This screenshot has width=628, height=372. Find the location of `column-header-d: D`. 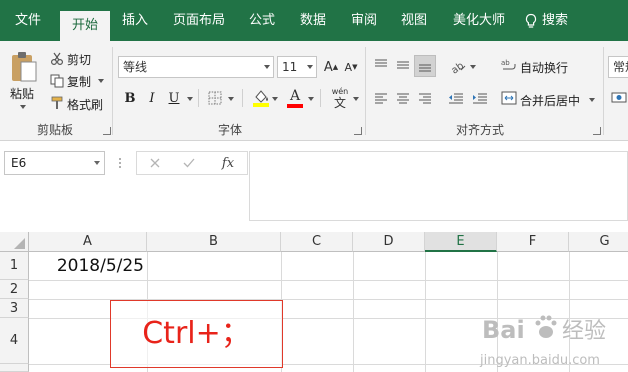

column-header-d: D is located at coordinates (389, 242).